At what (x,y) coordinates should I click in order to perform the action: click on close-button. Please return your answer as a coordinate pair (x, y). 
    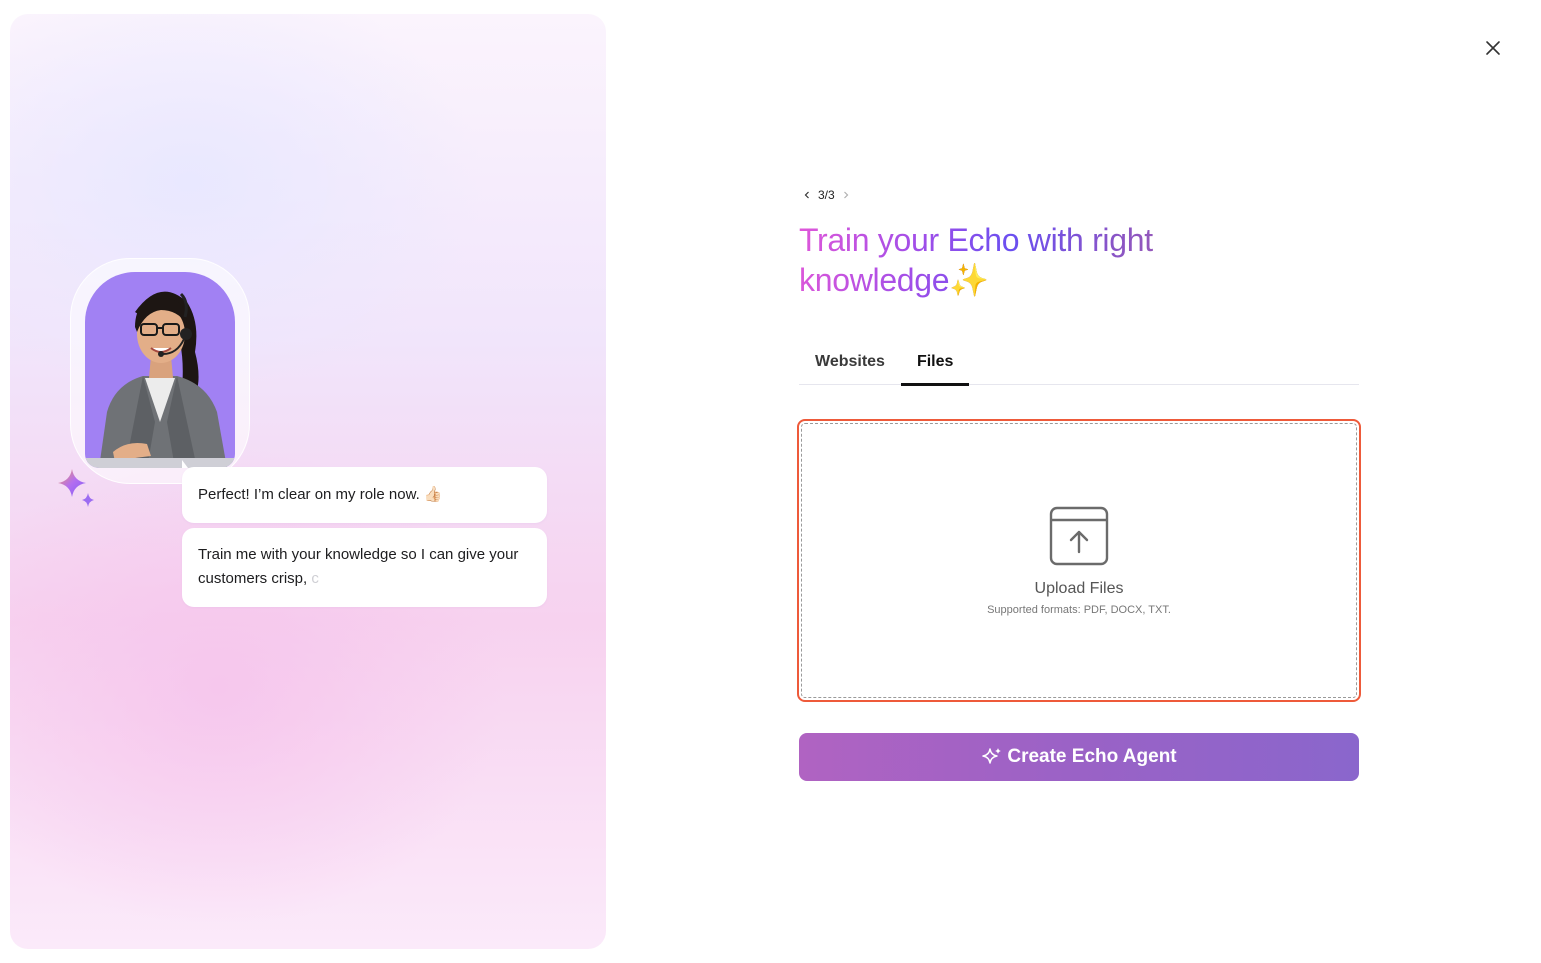
    Looking at the image, I should click on (1493, 48).